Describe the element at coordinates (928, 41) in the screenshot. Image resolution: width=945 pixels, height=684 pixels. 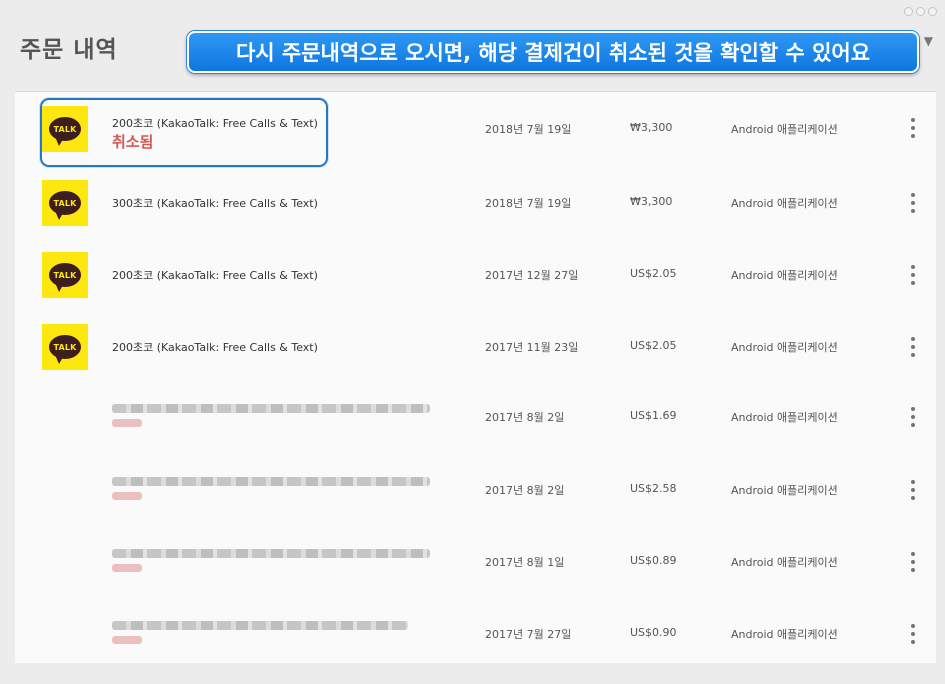
I see `chevron-down-icon: ▼` at that location.